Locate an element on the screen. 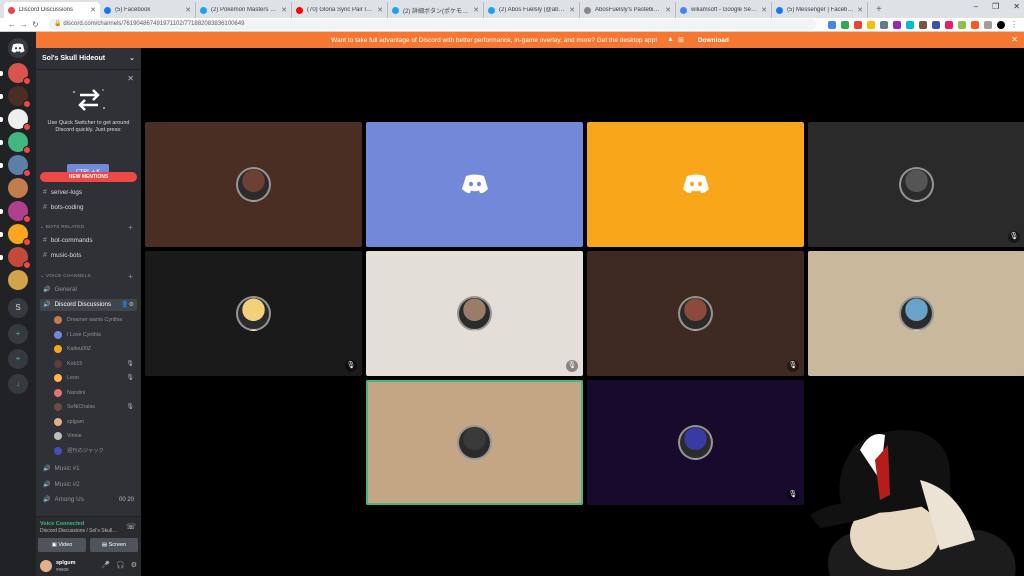 The height and width of the screenshot is (576, 1024). channel-settings-icons: 👤⚙ is located at coordinates (127, 305).